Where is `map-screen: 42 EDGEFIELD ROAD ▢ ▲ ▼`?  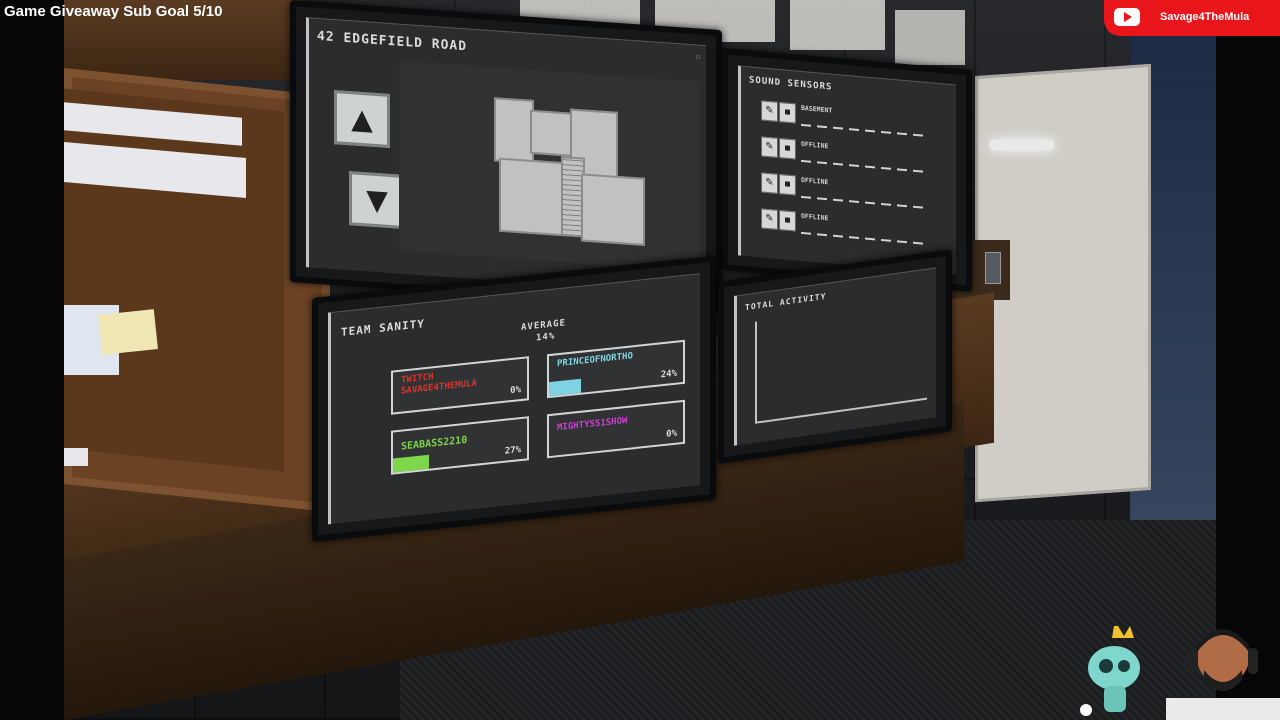 map-screen: 42 EDGEFIELD ROAD ▢ ▲ ▼ is located at coordinates (506, 156).